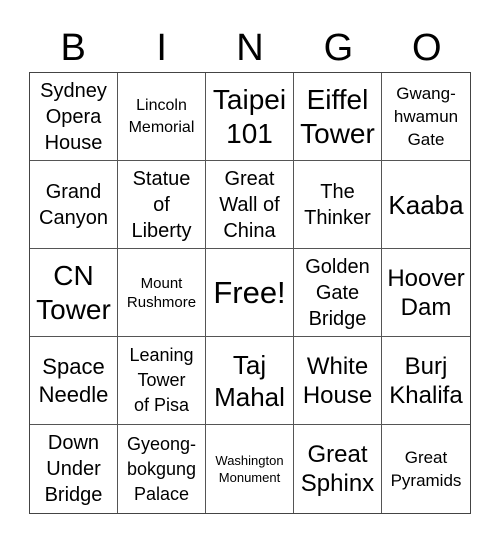 This screenshot has height=544, width=500. I want to click on cell-label: CN Tower, so click(73, 292).